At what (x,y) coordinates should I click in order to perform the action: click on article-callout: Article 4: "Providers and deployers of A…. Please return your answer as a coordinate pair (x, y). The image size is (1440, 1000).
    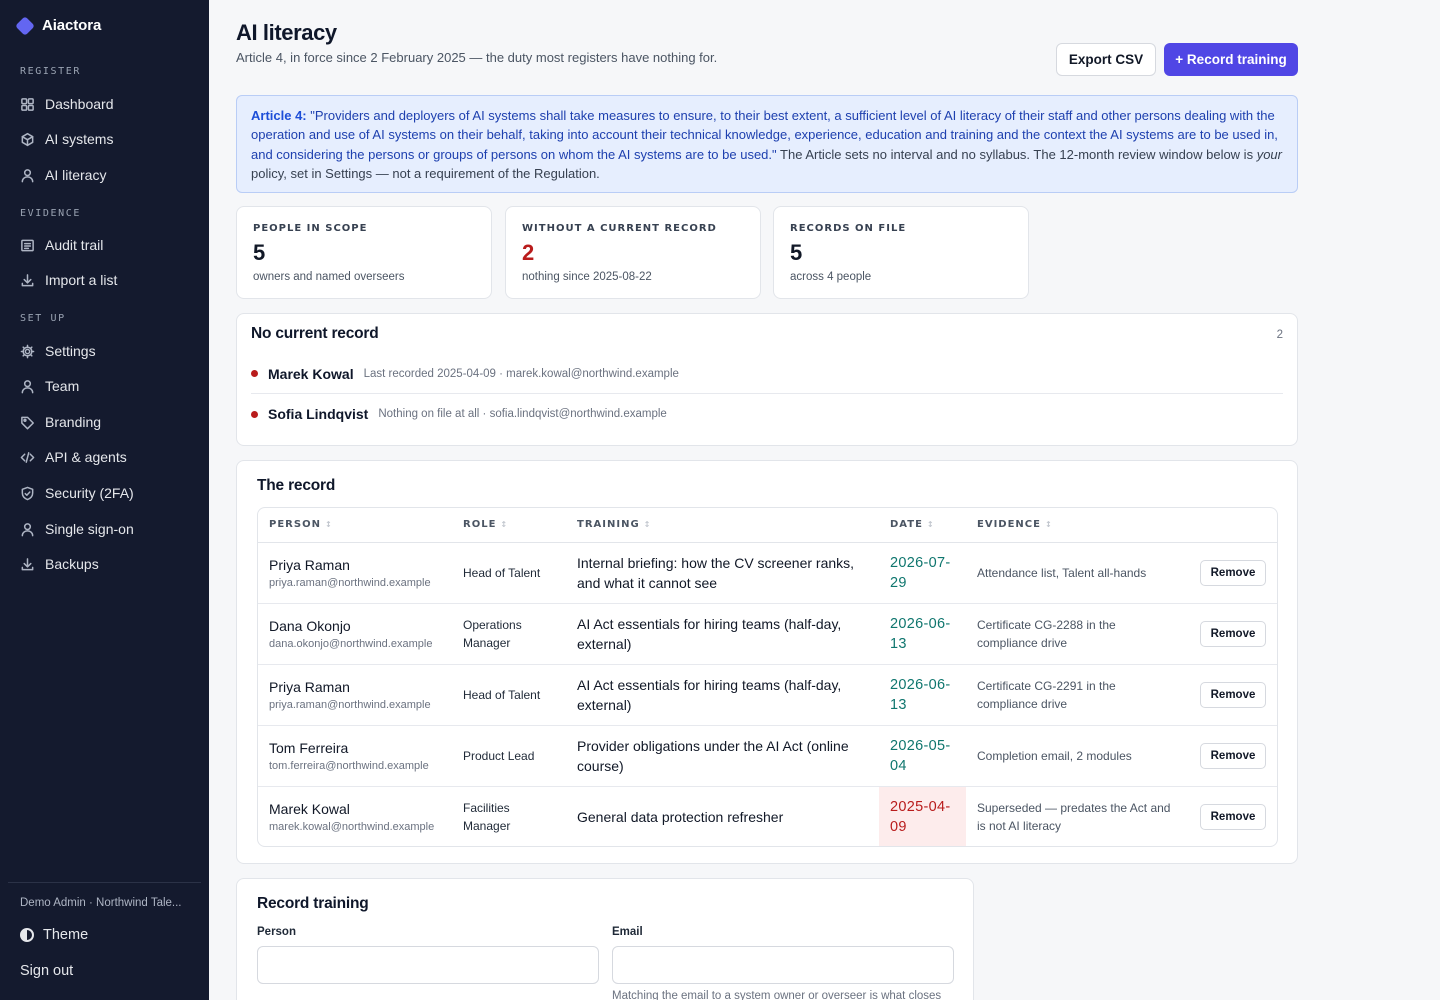
    Looking at the image, I should click on (767, 144).